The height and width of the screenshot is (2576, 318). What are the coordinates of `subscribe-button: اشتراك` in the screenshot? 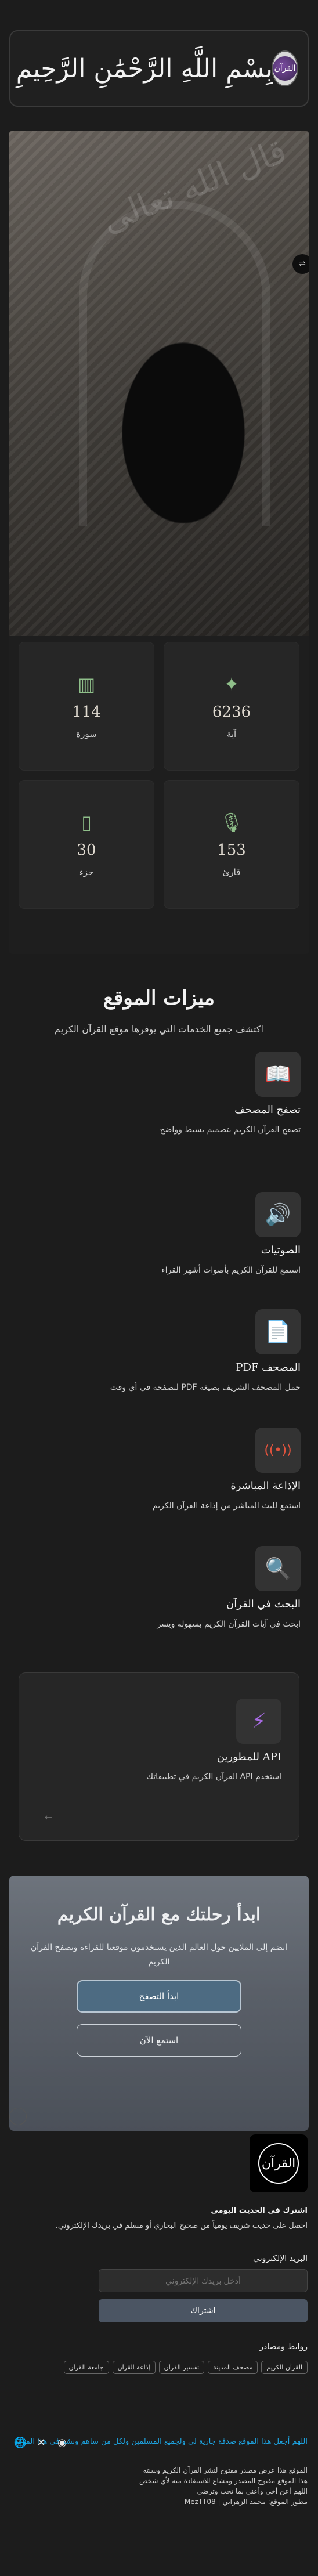 It's located at (204, 2310).